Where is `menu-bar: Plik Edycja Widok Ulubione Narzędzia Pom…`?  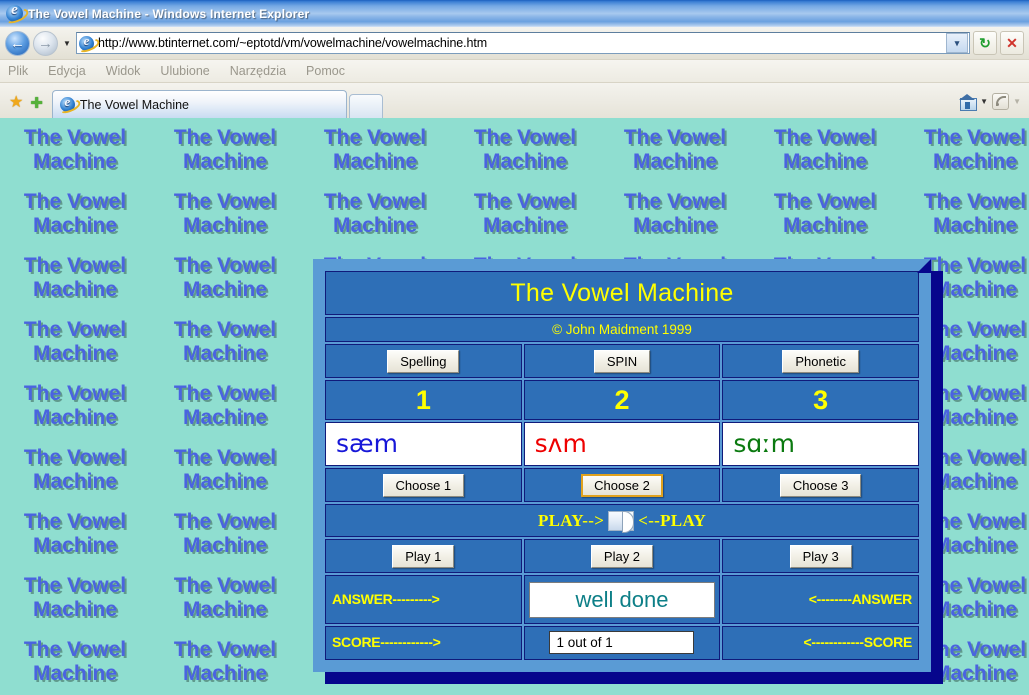 menu-bar: Plik Edycja Widok Ulubione Narzędzia Pom… is located at coordinates (514, 71).